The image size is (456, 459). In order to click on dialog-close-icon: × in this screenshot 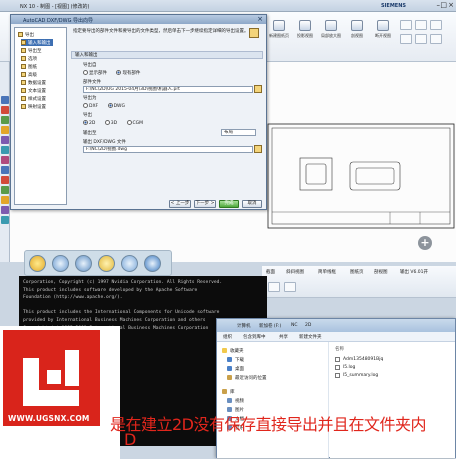, I will do `click(260, 19)`.